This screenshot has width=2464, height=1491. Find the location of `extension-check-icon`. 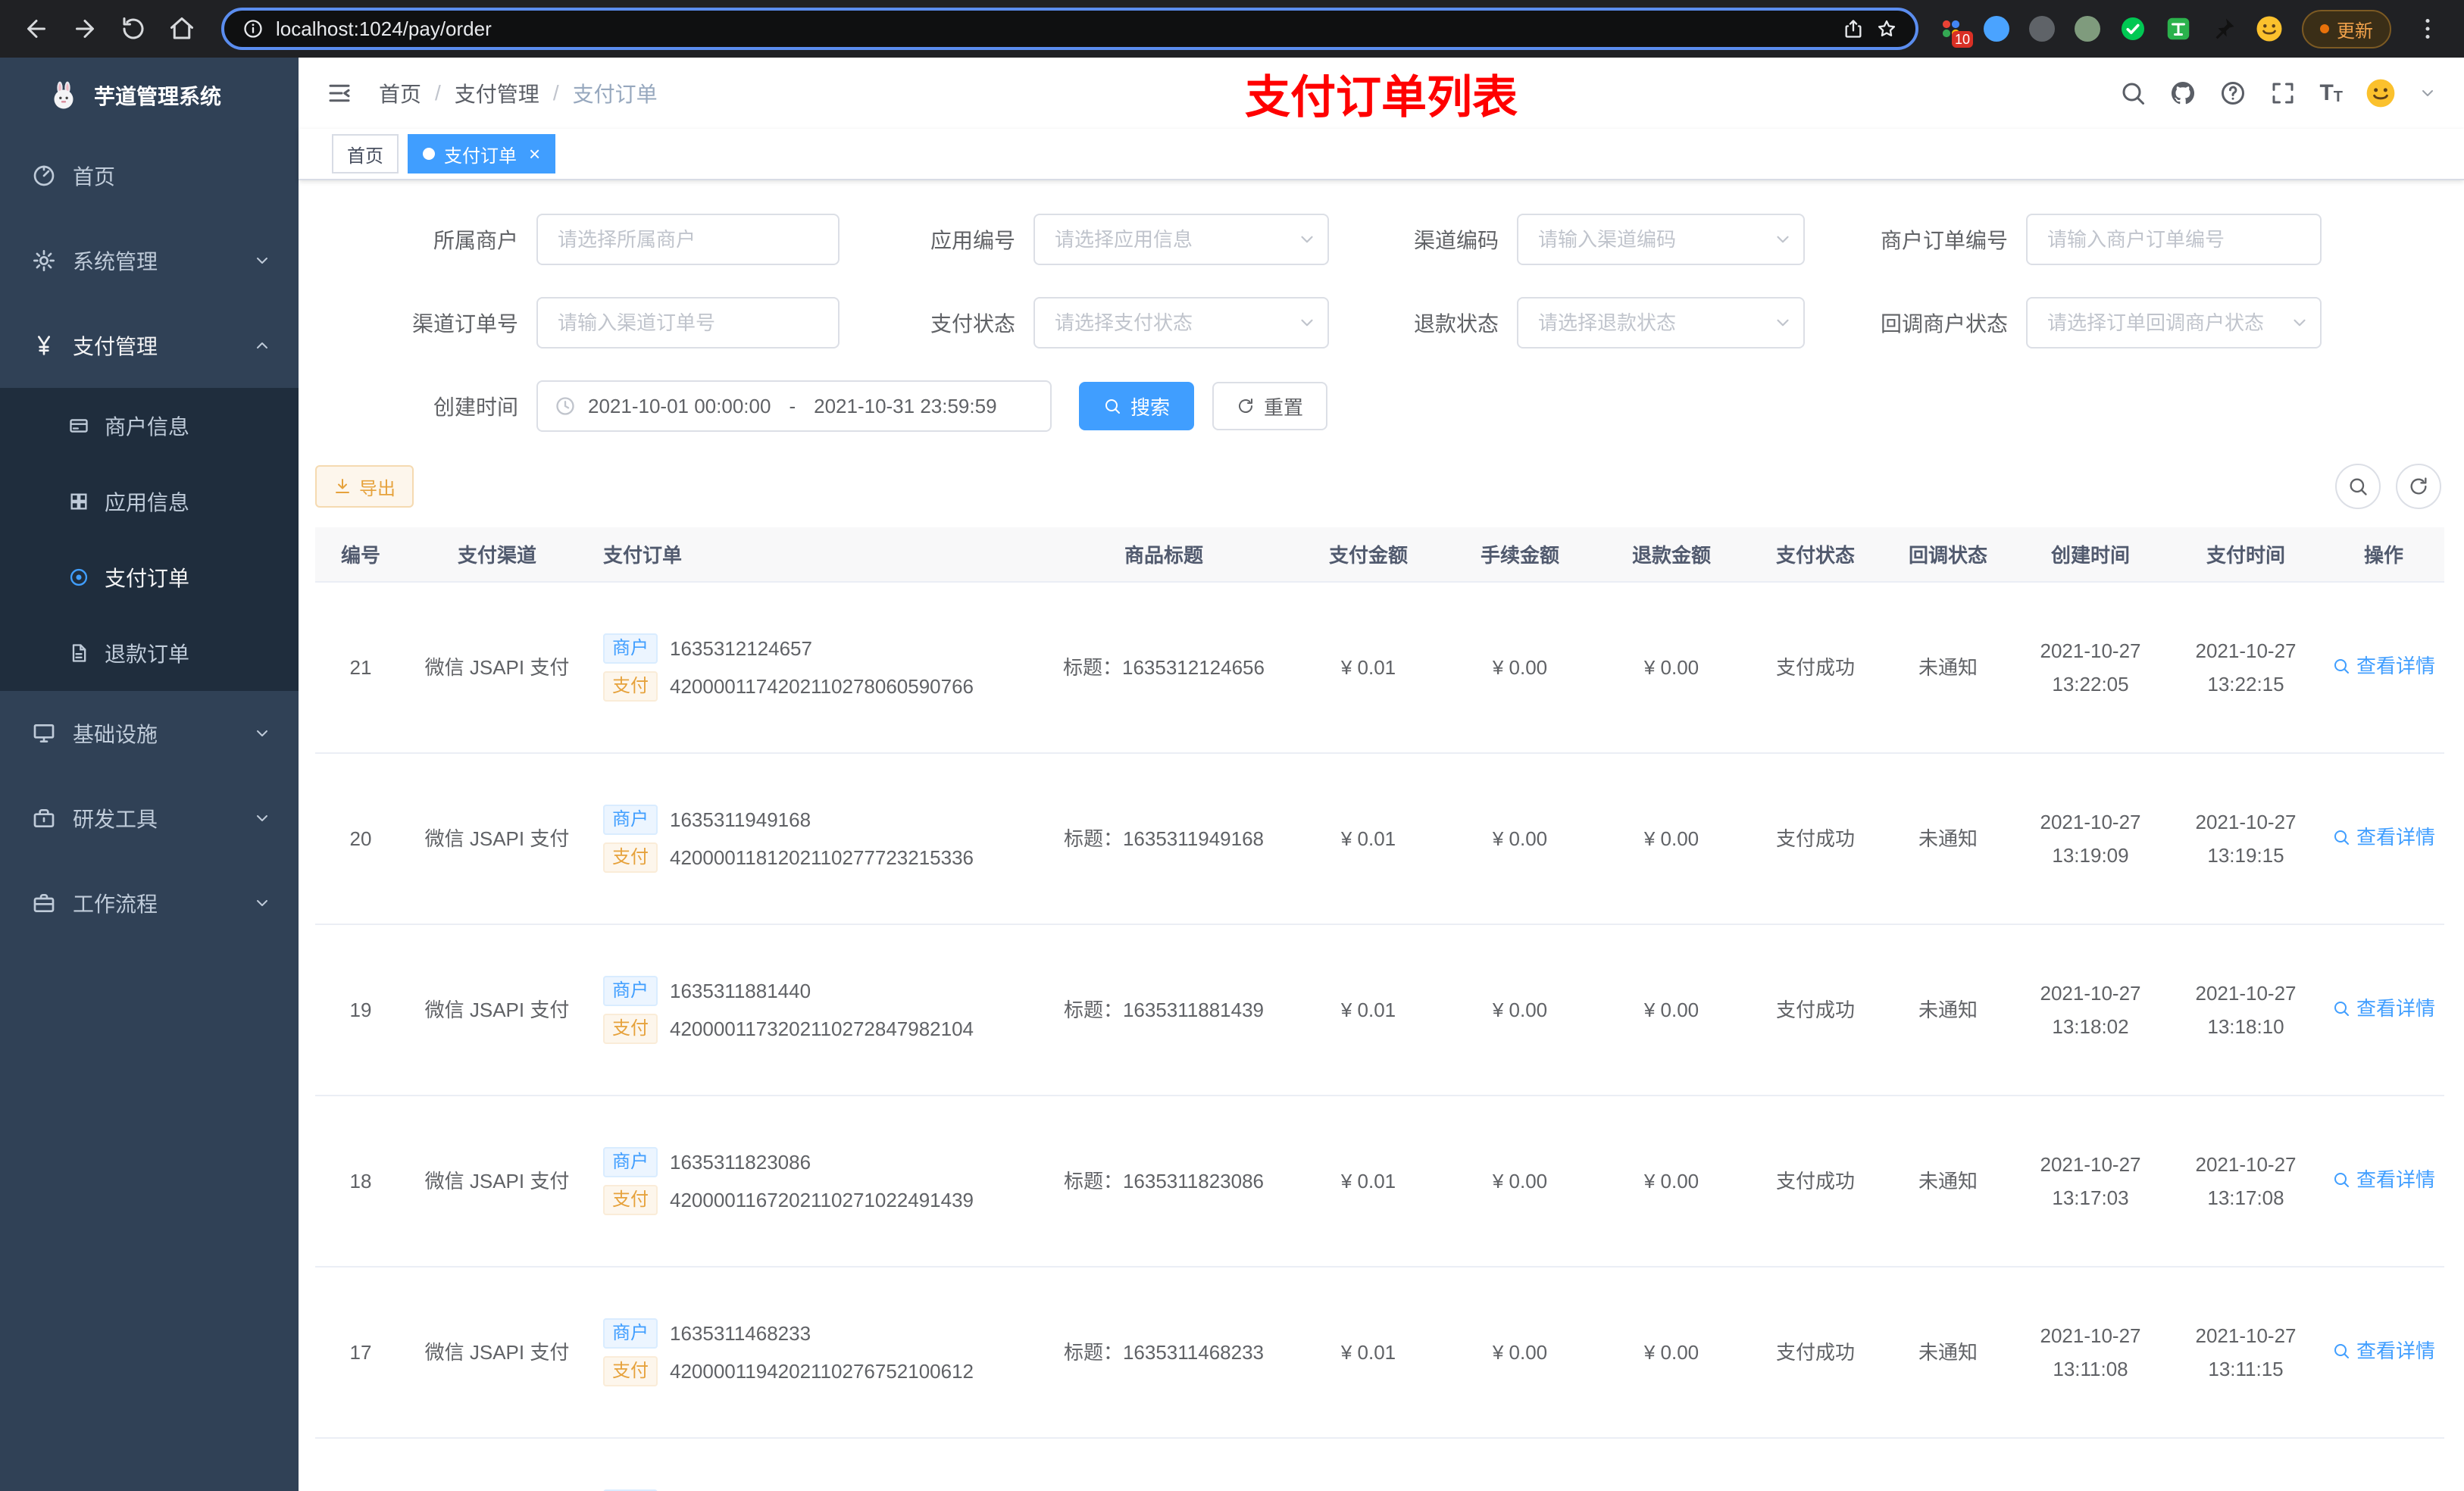

extension-check-icon is located at coordinates (2132, 28).